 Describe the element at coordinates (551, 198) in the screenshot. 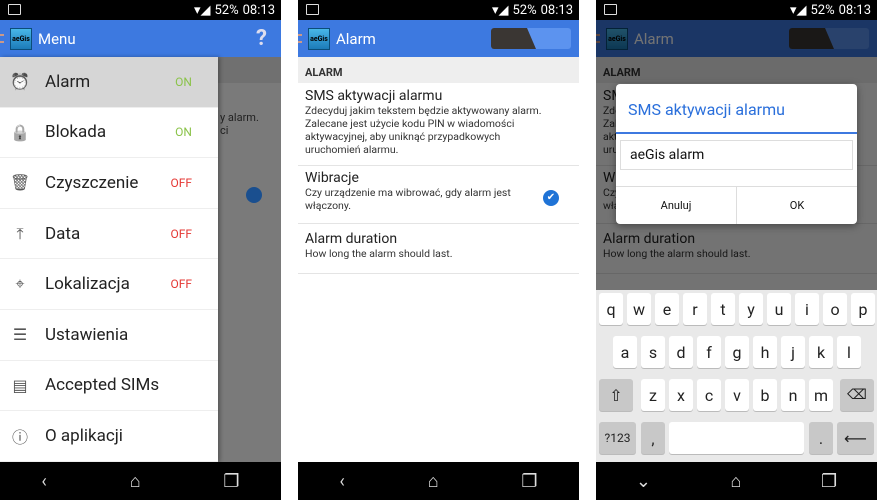

I see `checkbox-checked-icon: ✔` at that location.